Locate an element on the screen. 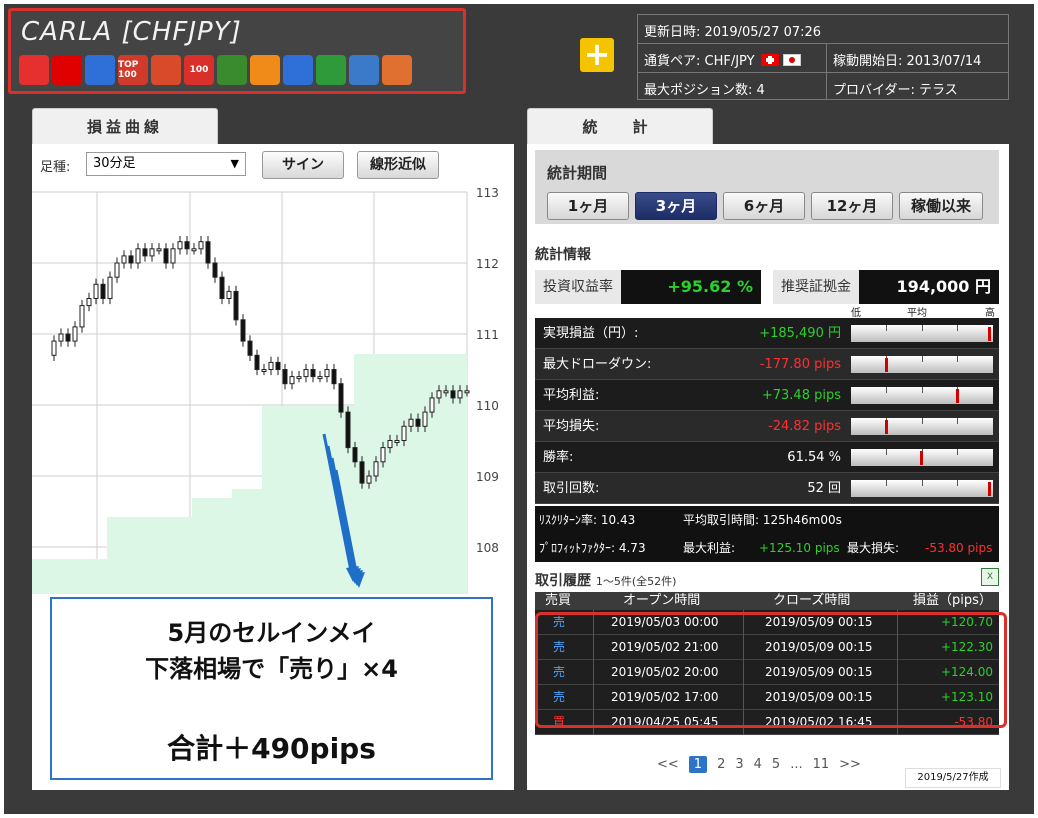 The width and height of the screenshot is (1038, 818). arrows-icon is located at coordinates (298, 70).